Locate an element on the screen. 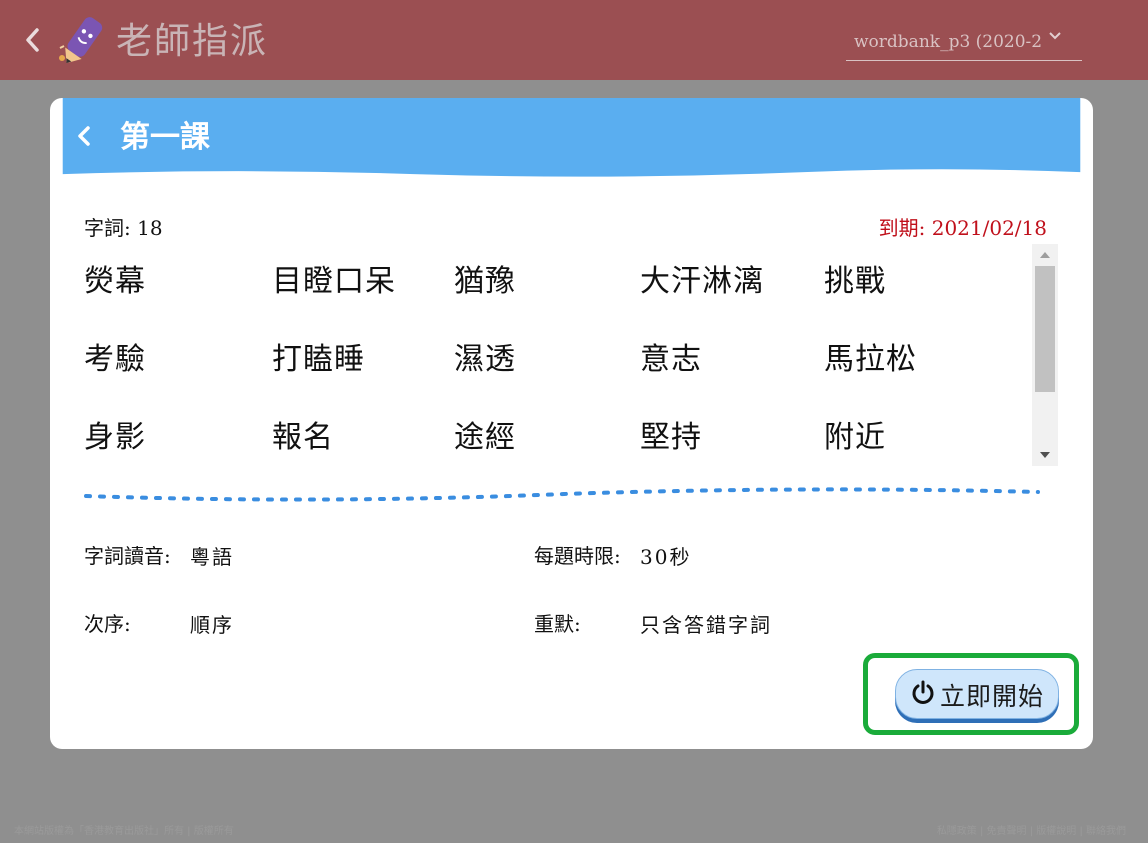 The image size is (1148, 843). order-label: 次序: is located at coordinates (107, 624).